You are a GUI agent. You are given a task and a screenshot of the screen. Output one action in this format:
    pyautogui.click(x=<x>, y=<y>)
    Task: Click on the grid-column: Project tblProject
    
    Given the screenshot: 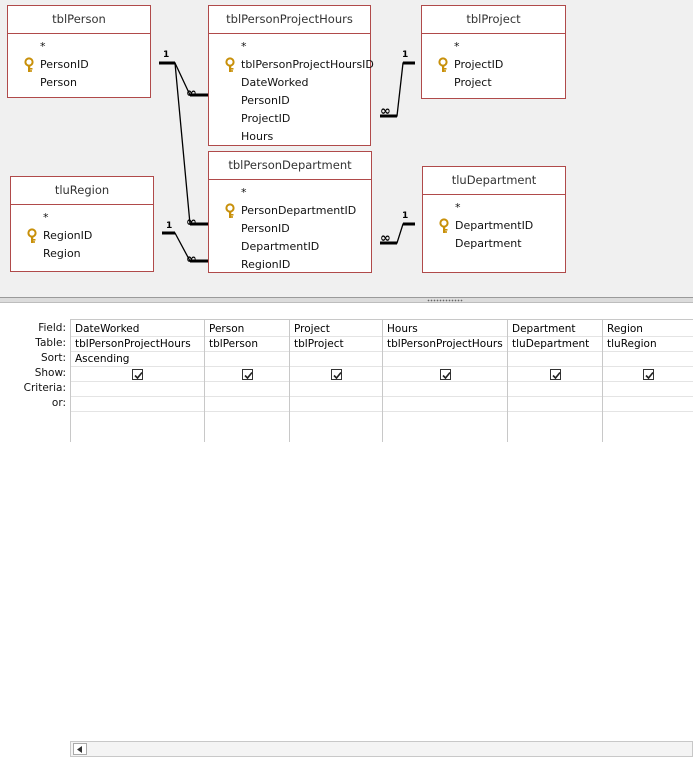 What is the action you would take?
    pyautogui.click(x=336, y=381)
    